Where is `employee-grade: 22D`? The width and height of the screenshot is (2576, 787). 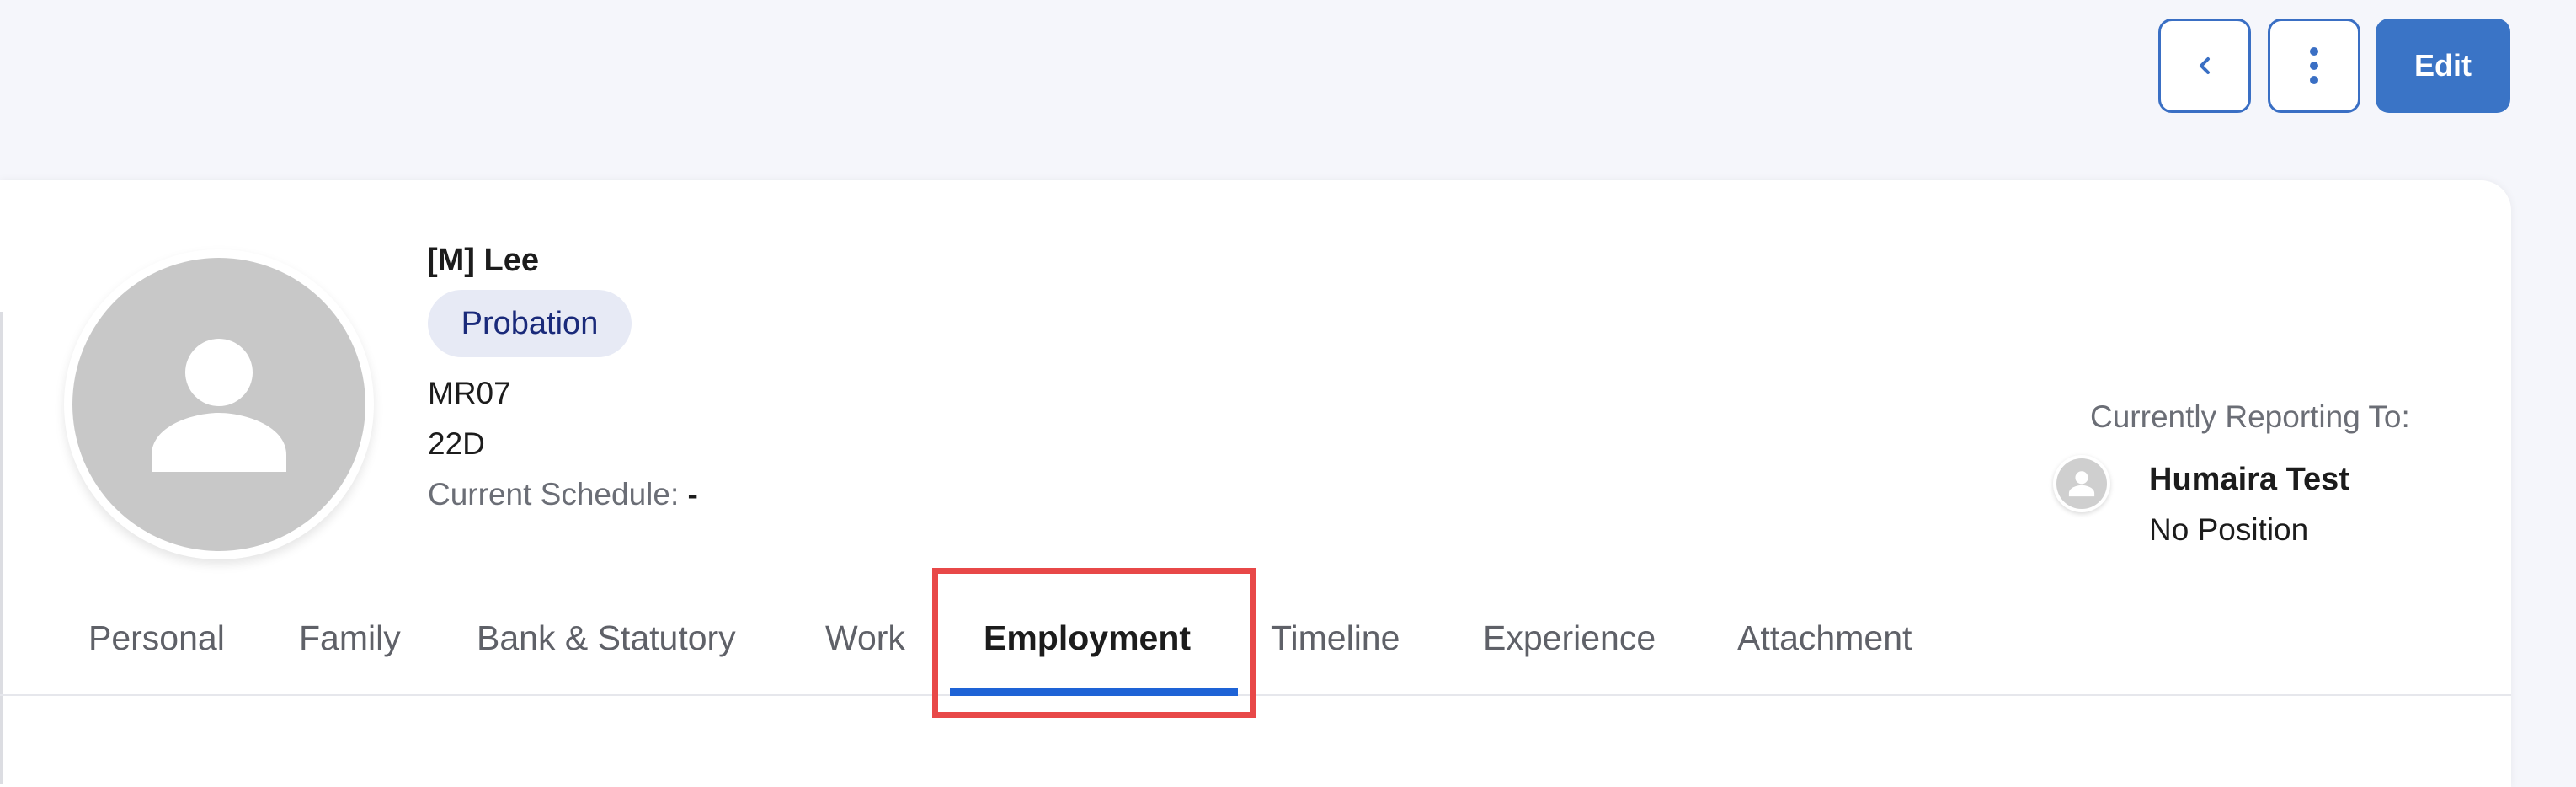
employee-grade: 22D is located at coordinates (456, 443).